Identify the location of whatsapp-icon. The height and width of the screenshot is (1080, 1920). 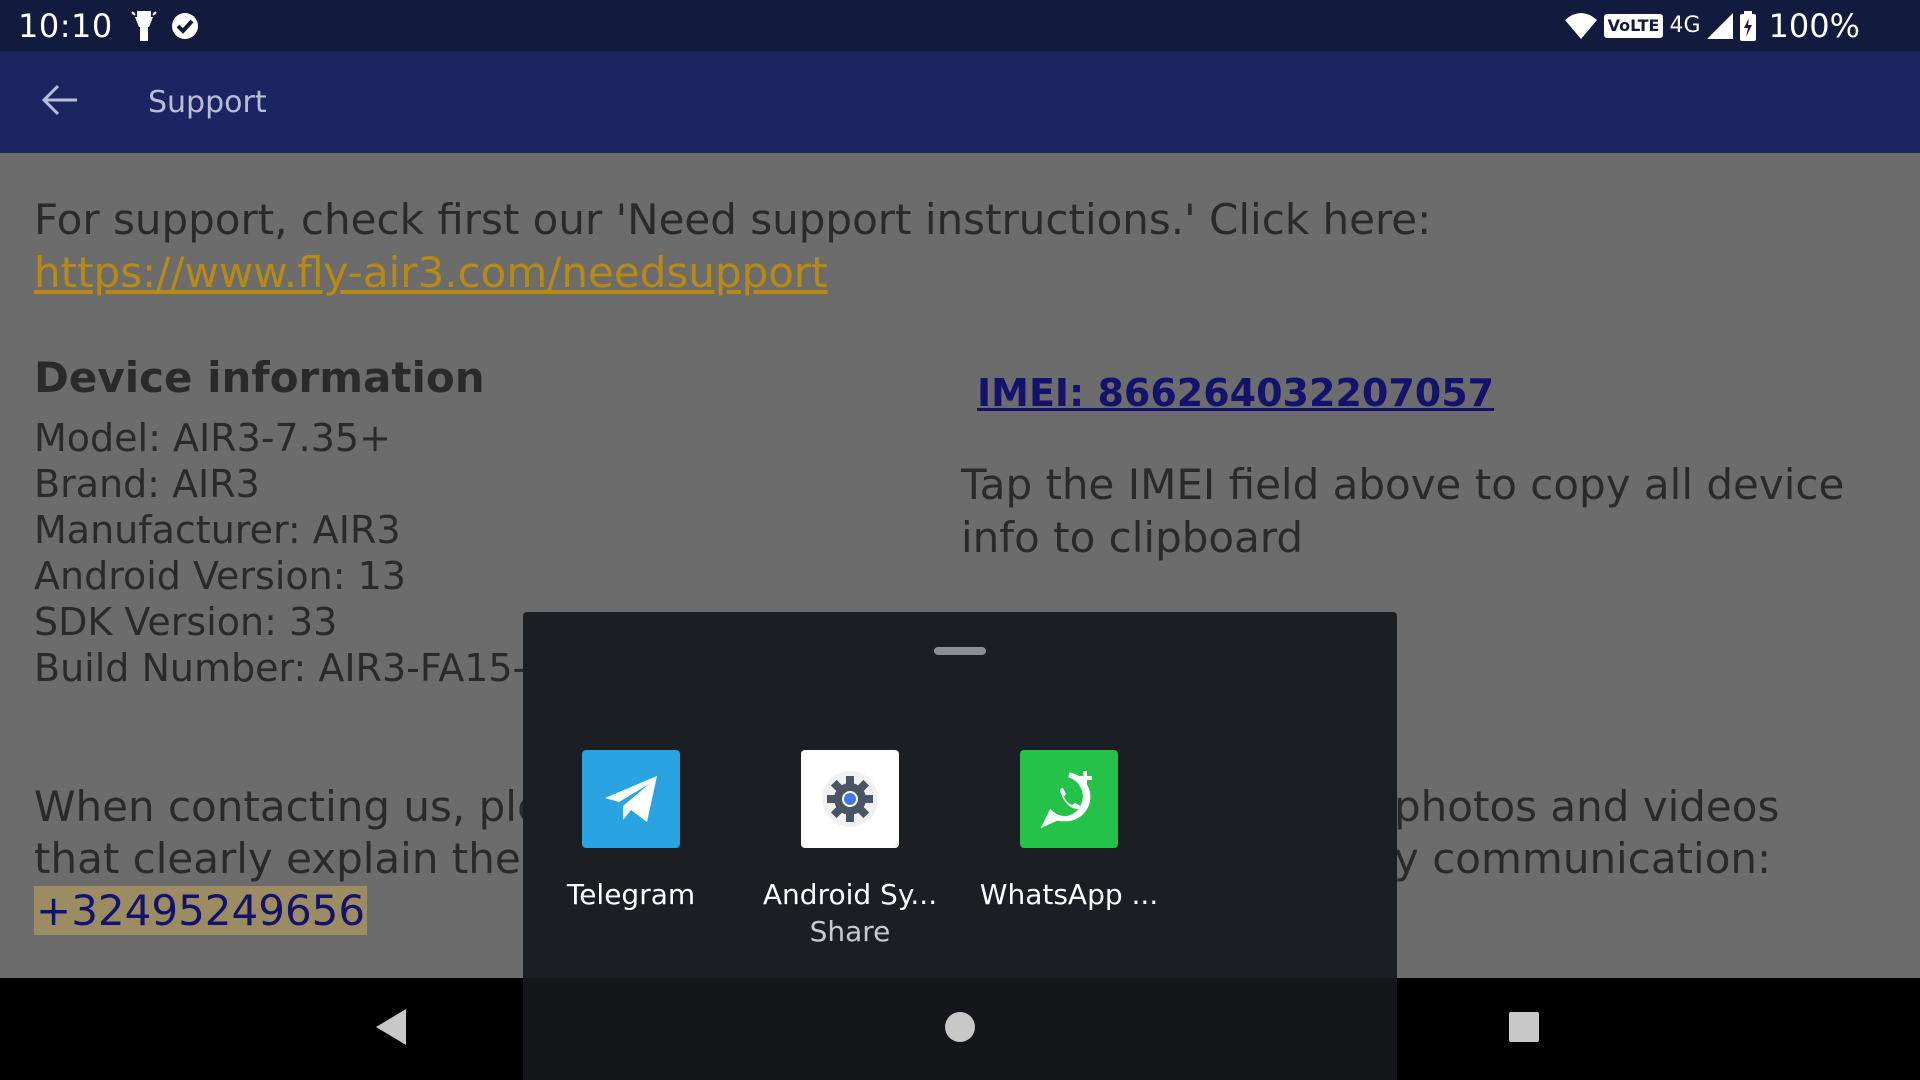
(1069, 799).